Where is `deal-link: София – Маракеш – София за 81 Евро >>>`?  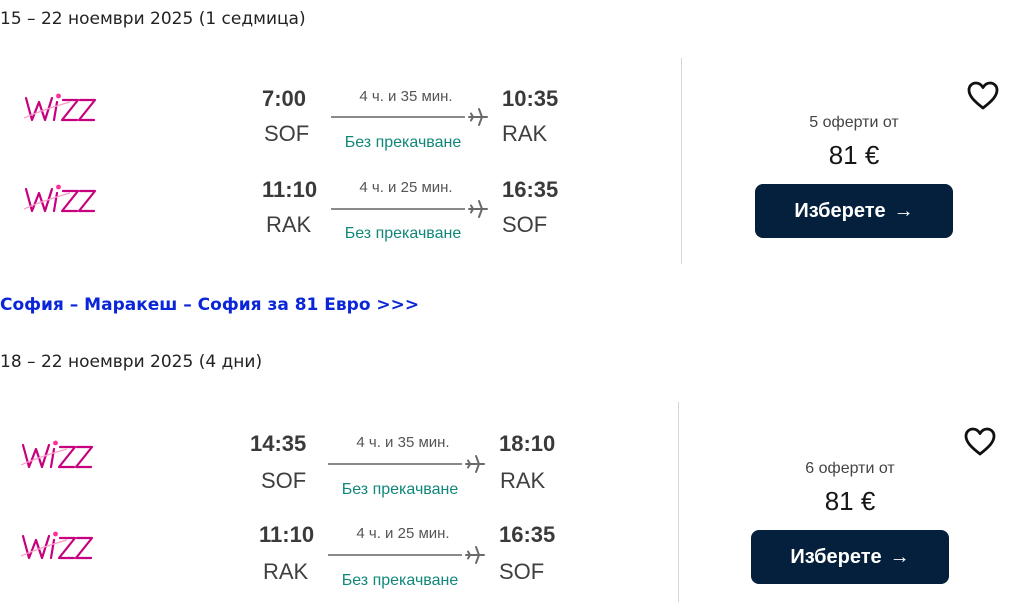 deal-link: София – Маракеш – София за 81 Евро >>> is located at coordinates (209, 305).